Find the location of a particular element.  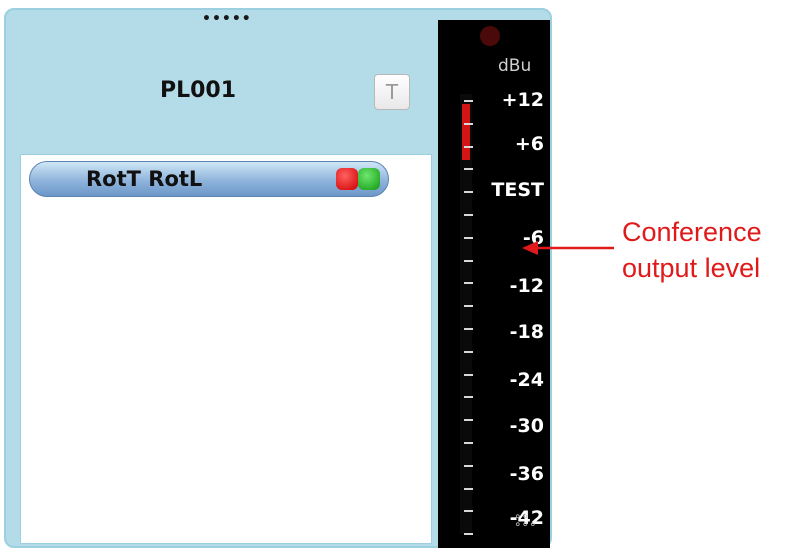

party-label: RotT RotL is located at coordinates (144, 179).